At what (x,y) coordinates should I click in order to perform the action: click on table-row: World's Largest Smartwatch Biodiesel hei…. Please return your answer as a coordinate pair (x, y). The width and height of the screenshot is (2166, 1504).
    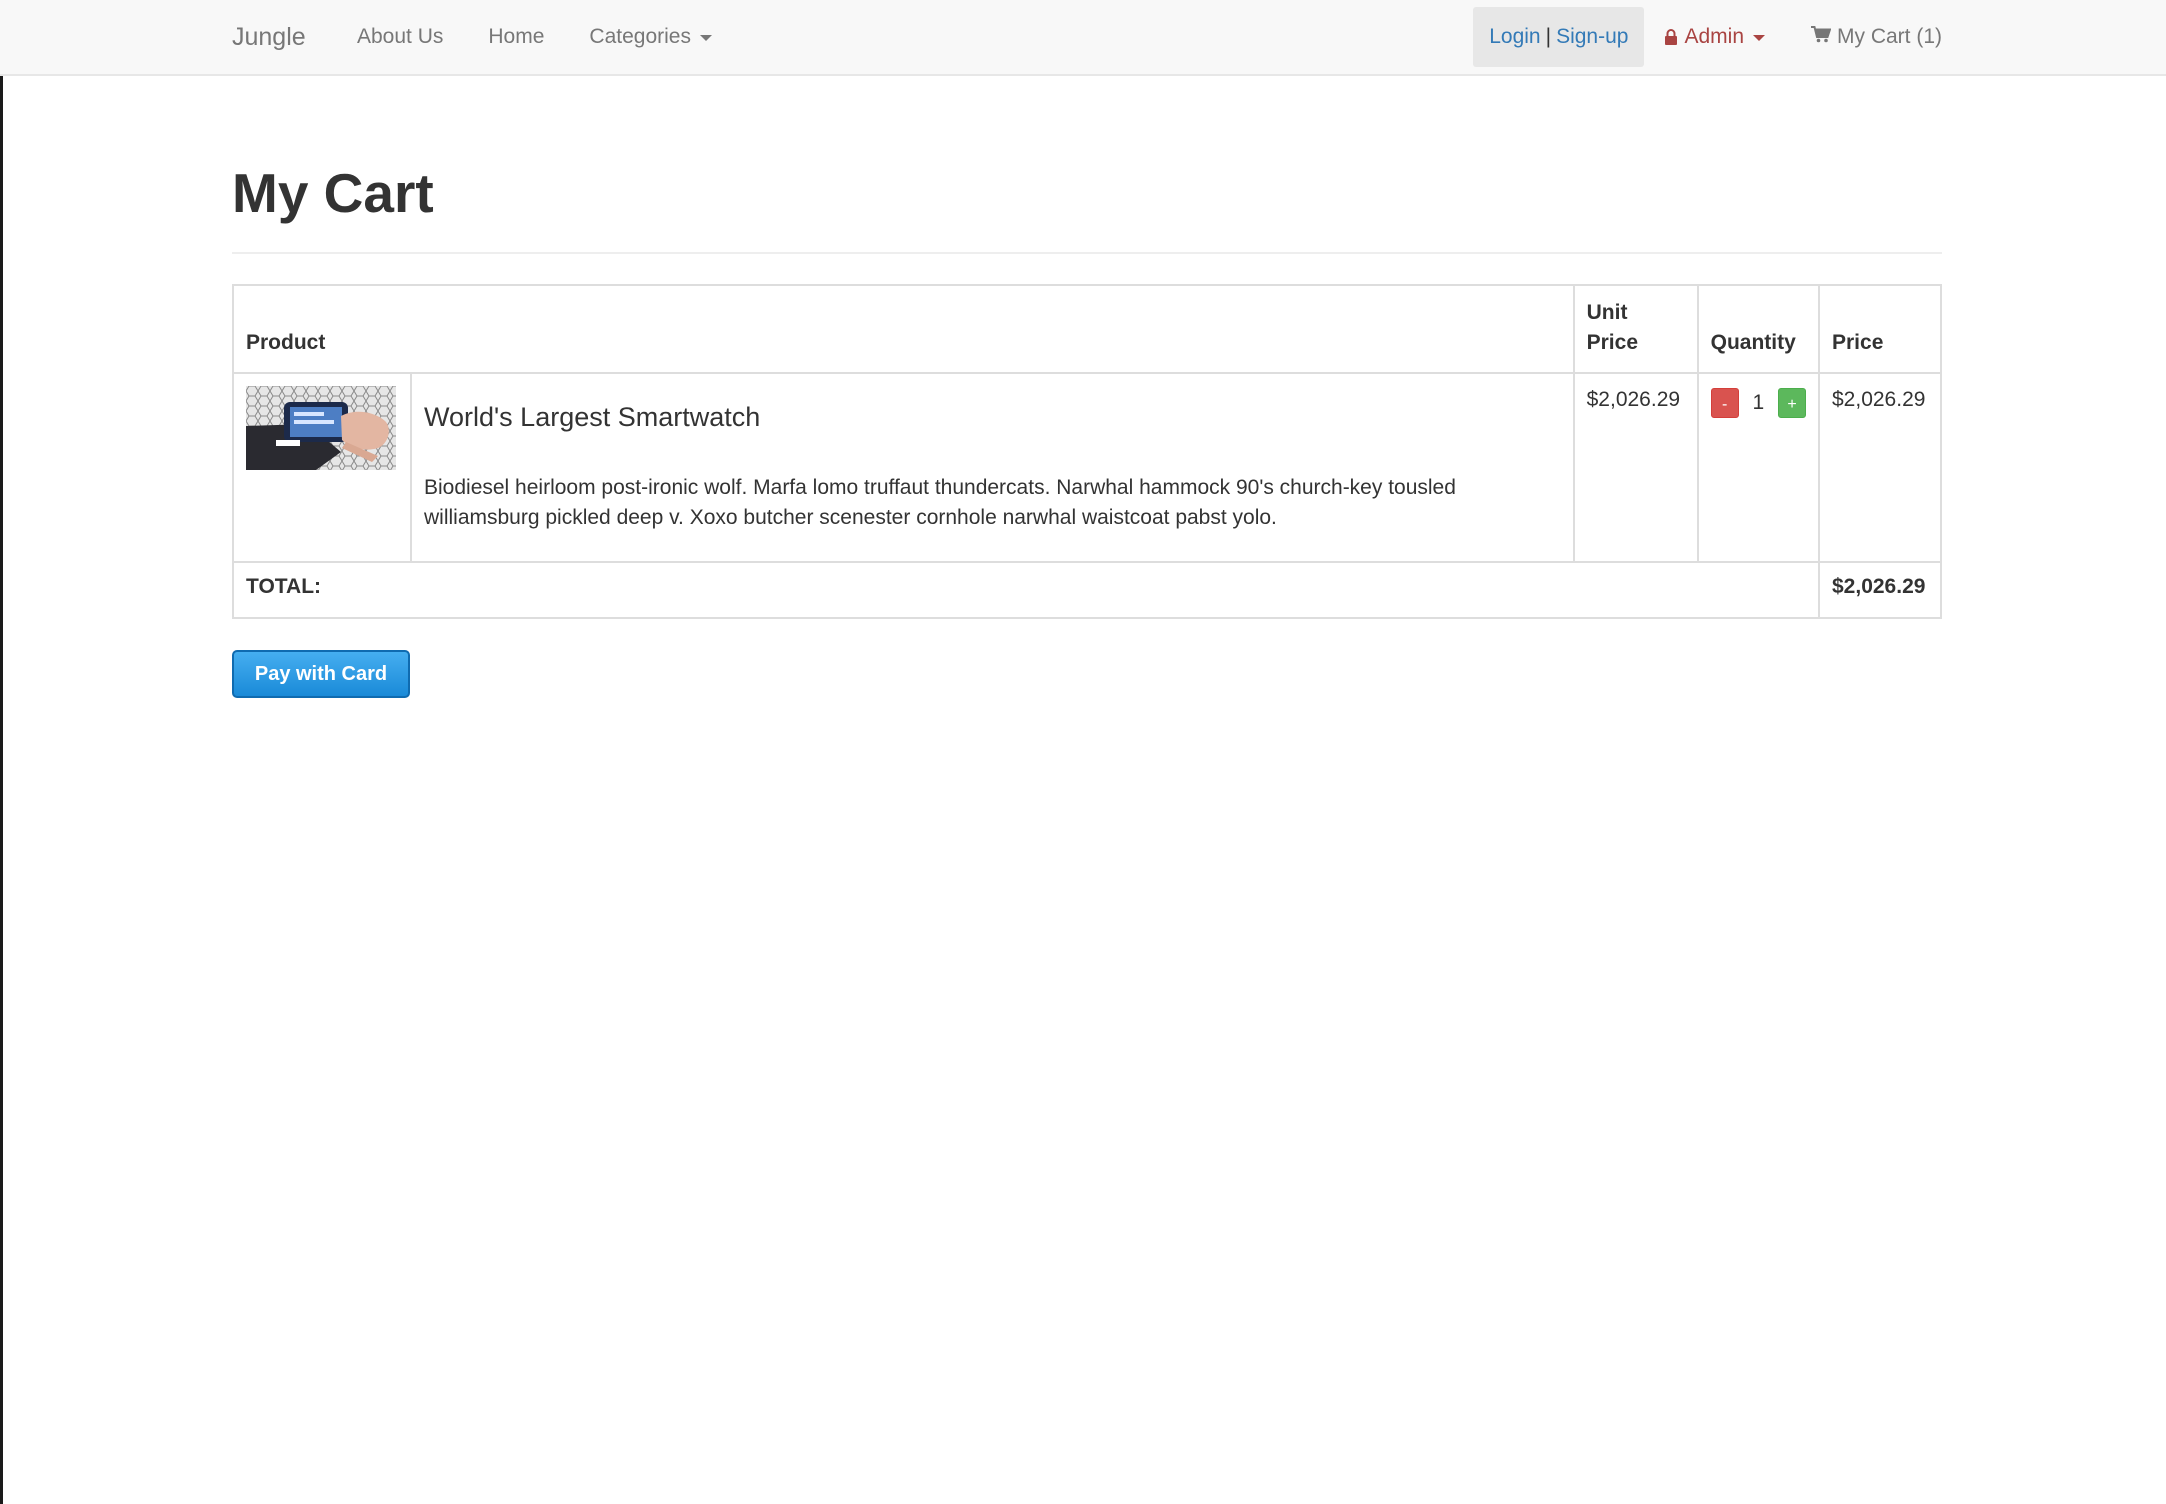
    Looking at the image, I should click on (1087, 467).